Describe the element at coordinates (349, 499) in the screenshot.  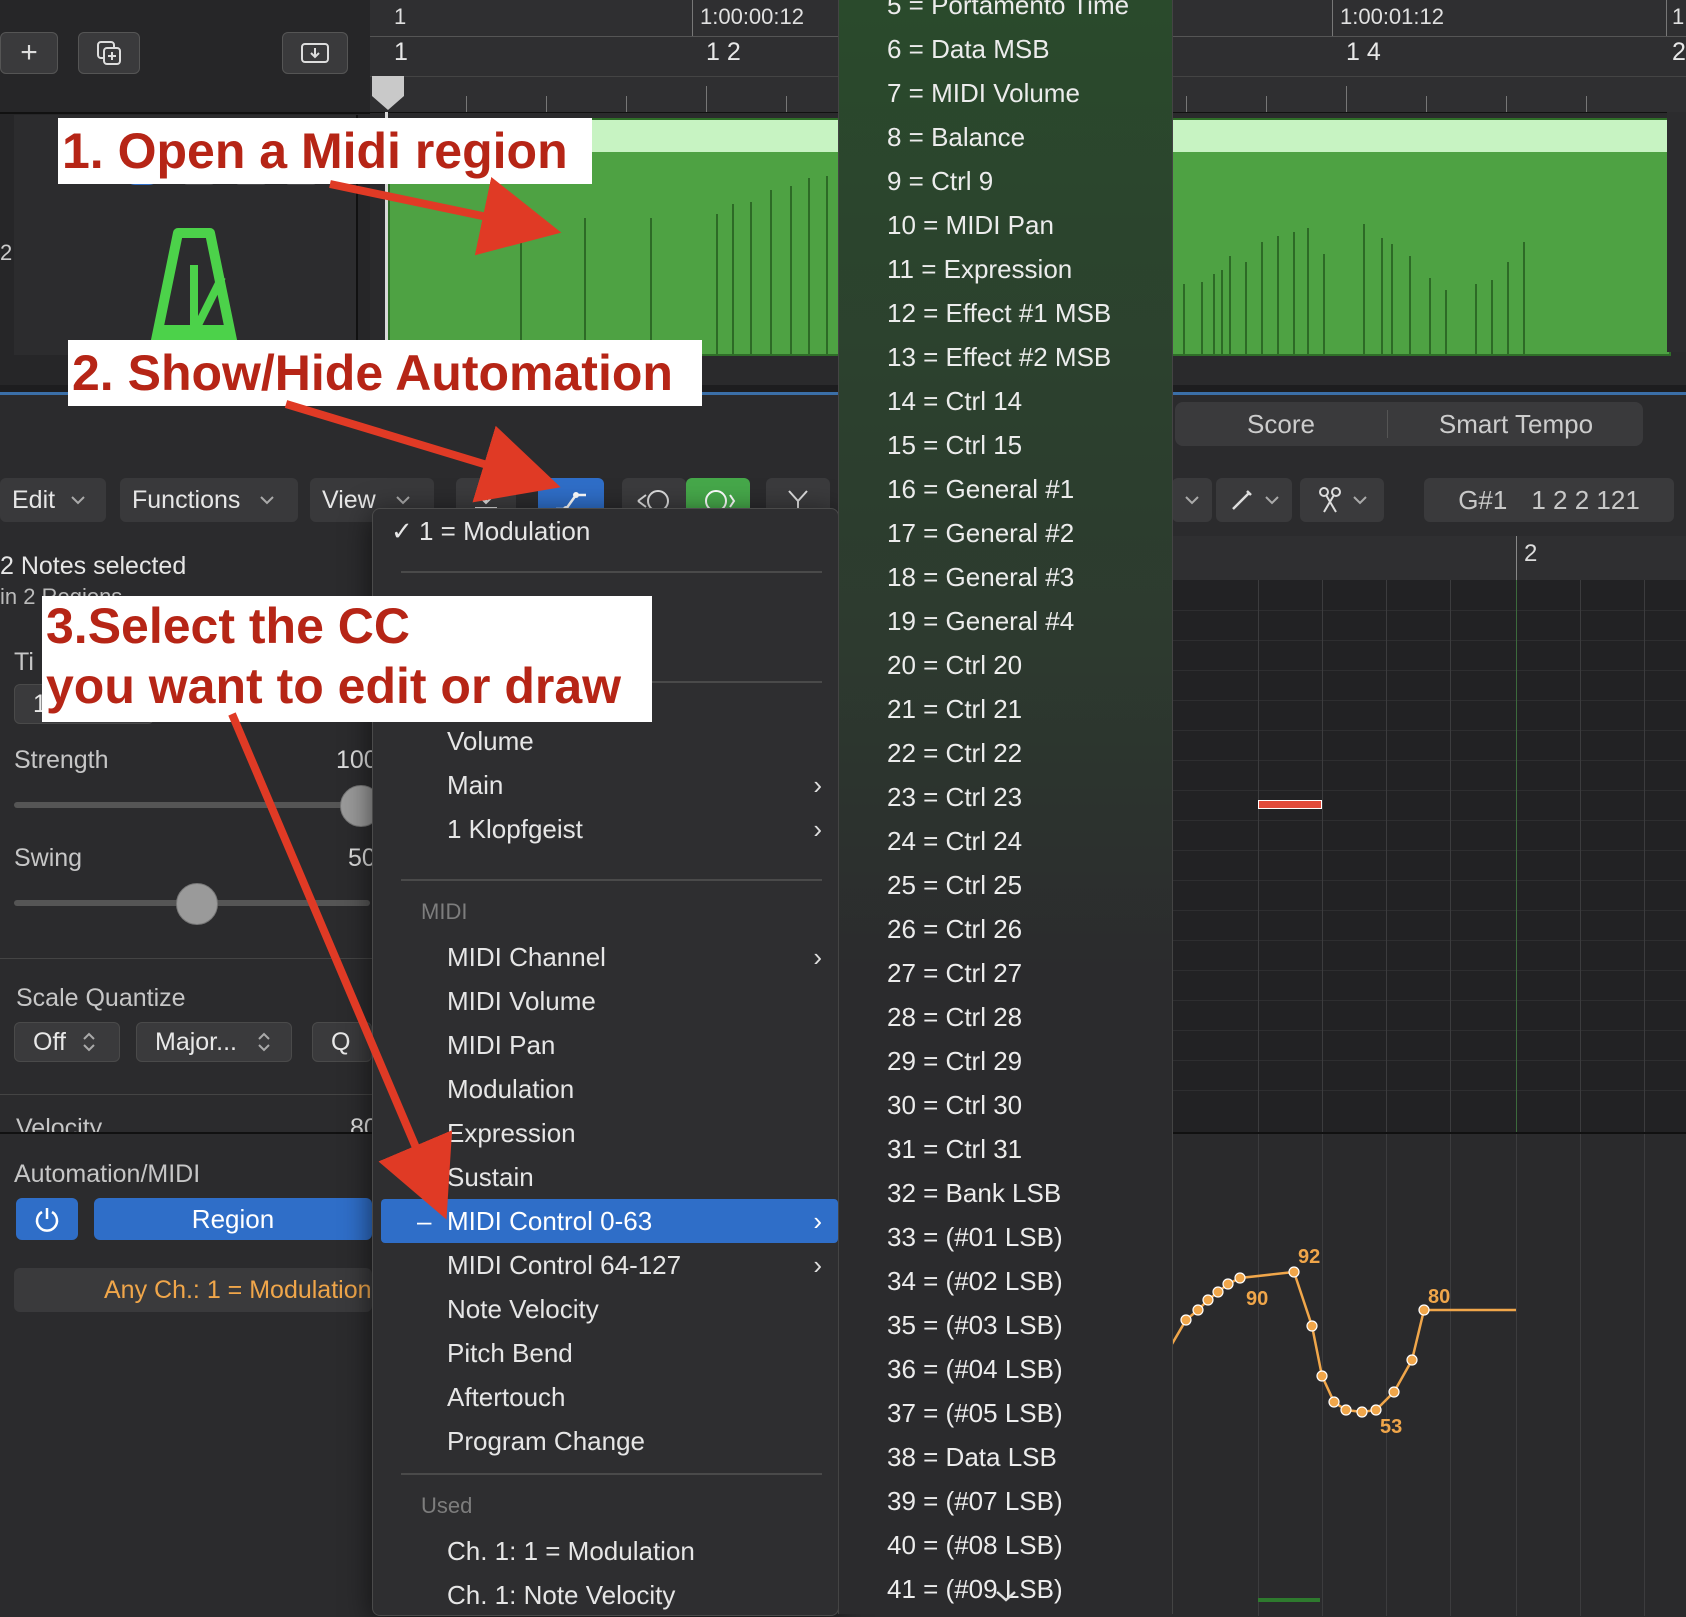
I see `view-menu-label: View` at that location.